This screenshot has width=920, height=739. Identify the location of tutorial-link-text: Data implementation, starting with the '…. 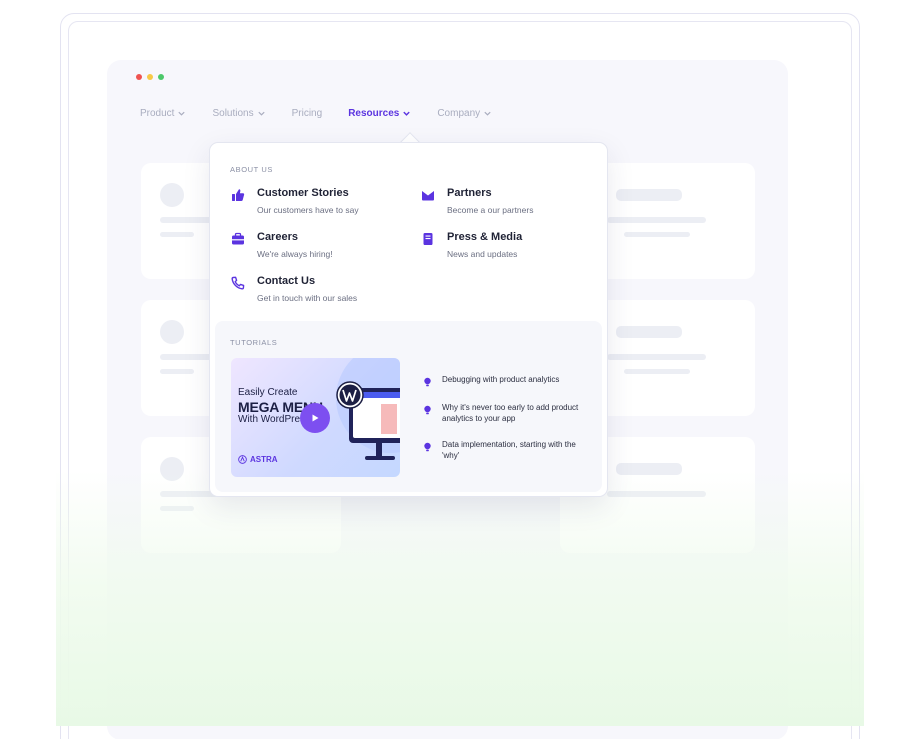
(509, 450).